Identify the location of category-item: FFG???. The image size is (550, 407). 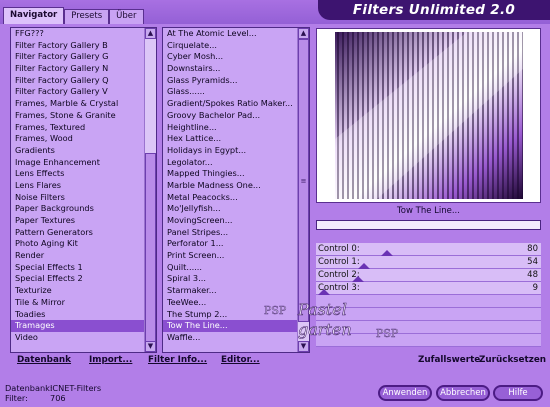
(83, 34).